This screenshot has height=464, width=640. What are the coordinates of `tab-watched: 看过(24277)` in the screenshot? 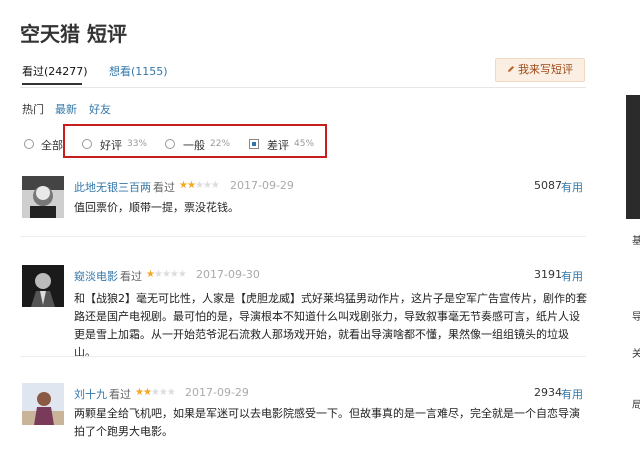 It's located at (55, 71).